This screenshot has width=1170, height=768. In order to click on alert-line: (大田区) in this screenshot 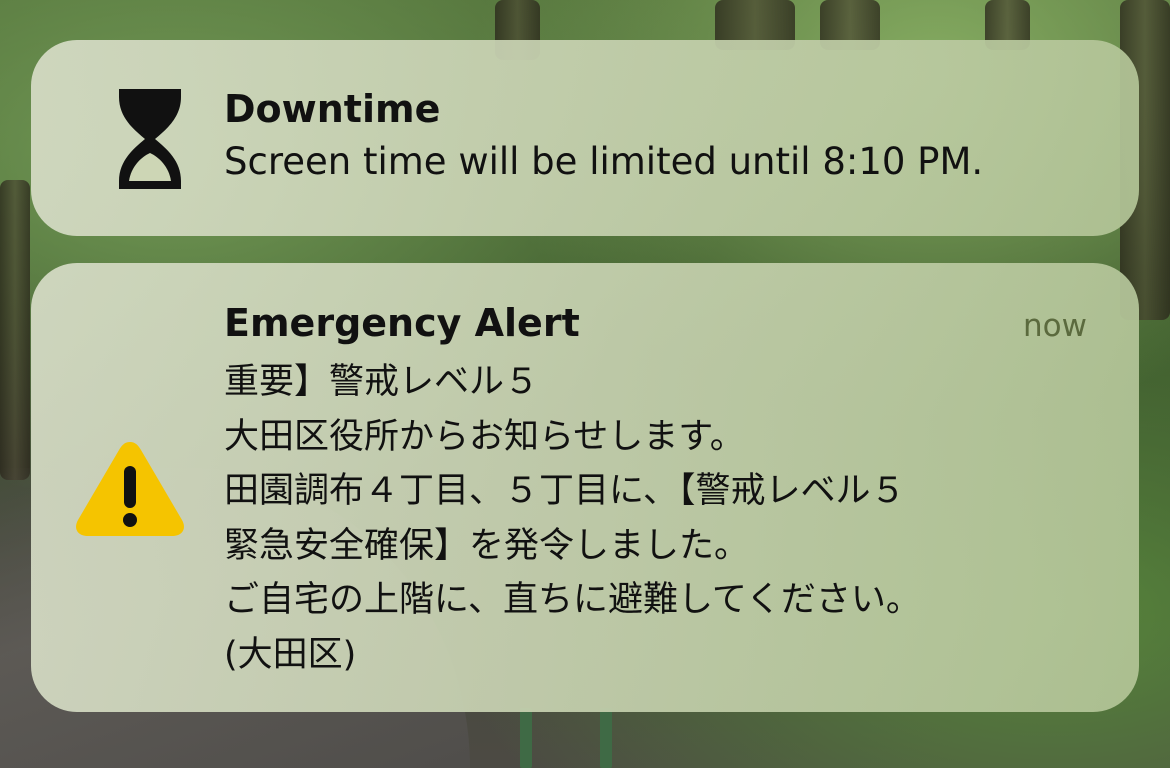, I will do `click(290, 654)`.